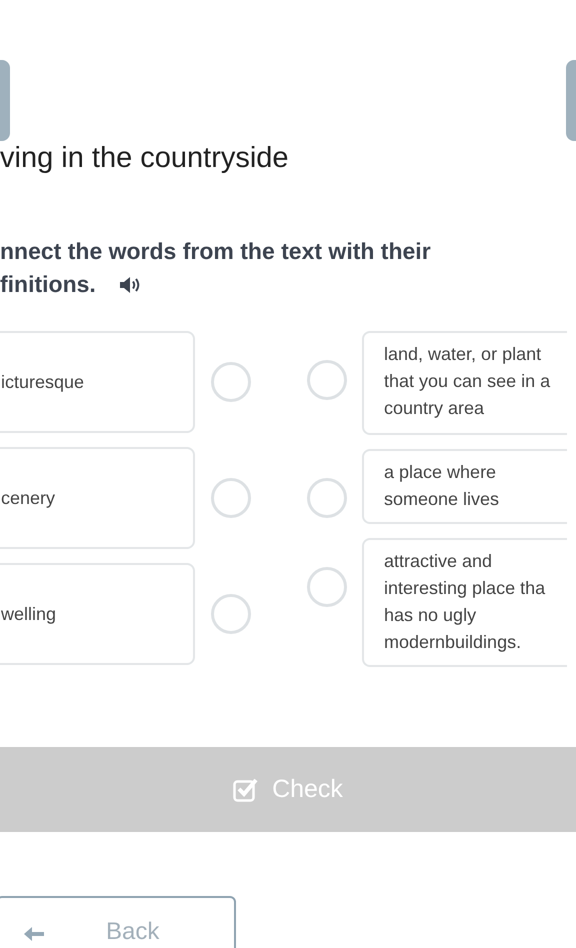  I want to click on speaker-icon, so click(130, 284).